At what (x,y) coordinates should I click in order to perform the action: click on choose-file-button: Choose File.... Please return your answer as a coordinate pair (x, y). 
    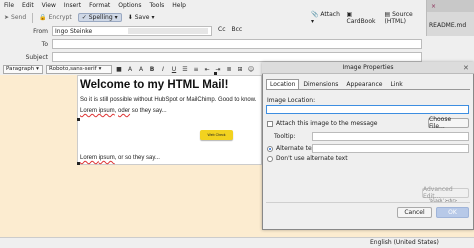
    Looking at the image, I should click on (448, 123).